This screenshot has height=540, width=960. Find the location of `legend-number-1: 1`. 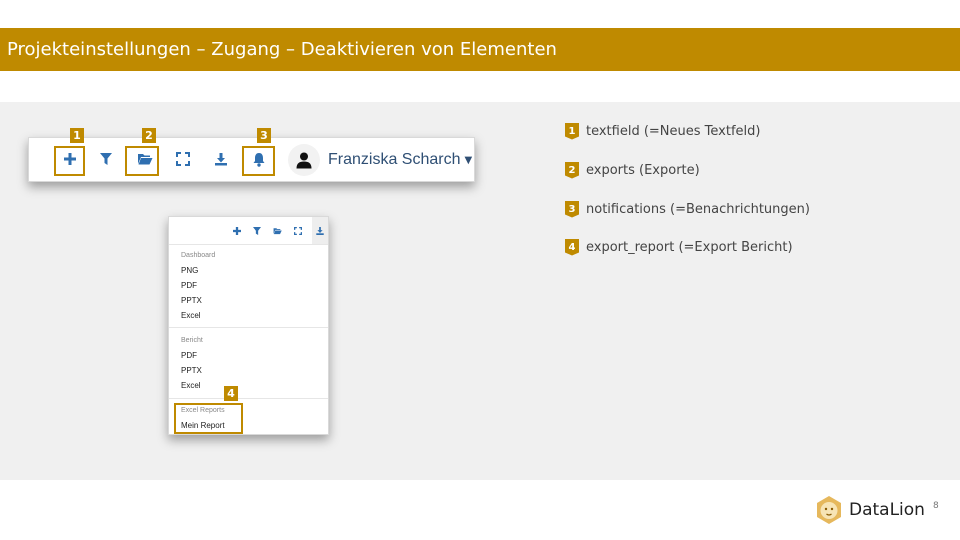

legend-number-1: 1 is located at coordinates (572, 131).